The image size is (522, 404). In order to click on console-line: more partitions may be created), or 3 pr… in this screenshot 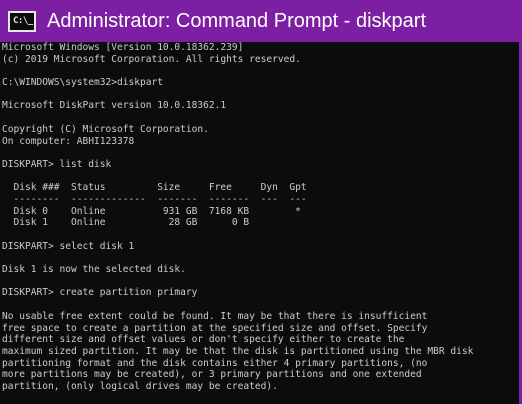, I will do `click(212, 375)`.